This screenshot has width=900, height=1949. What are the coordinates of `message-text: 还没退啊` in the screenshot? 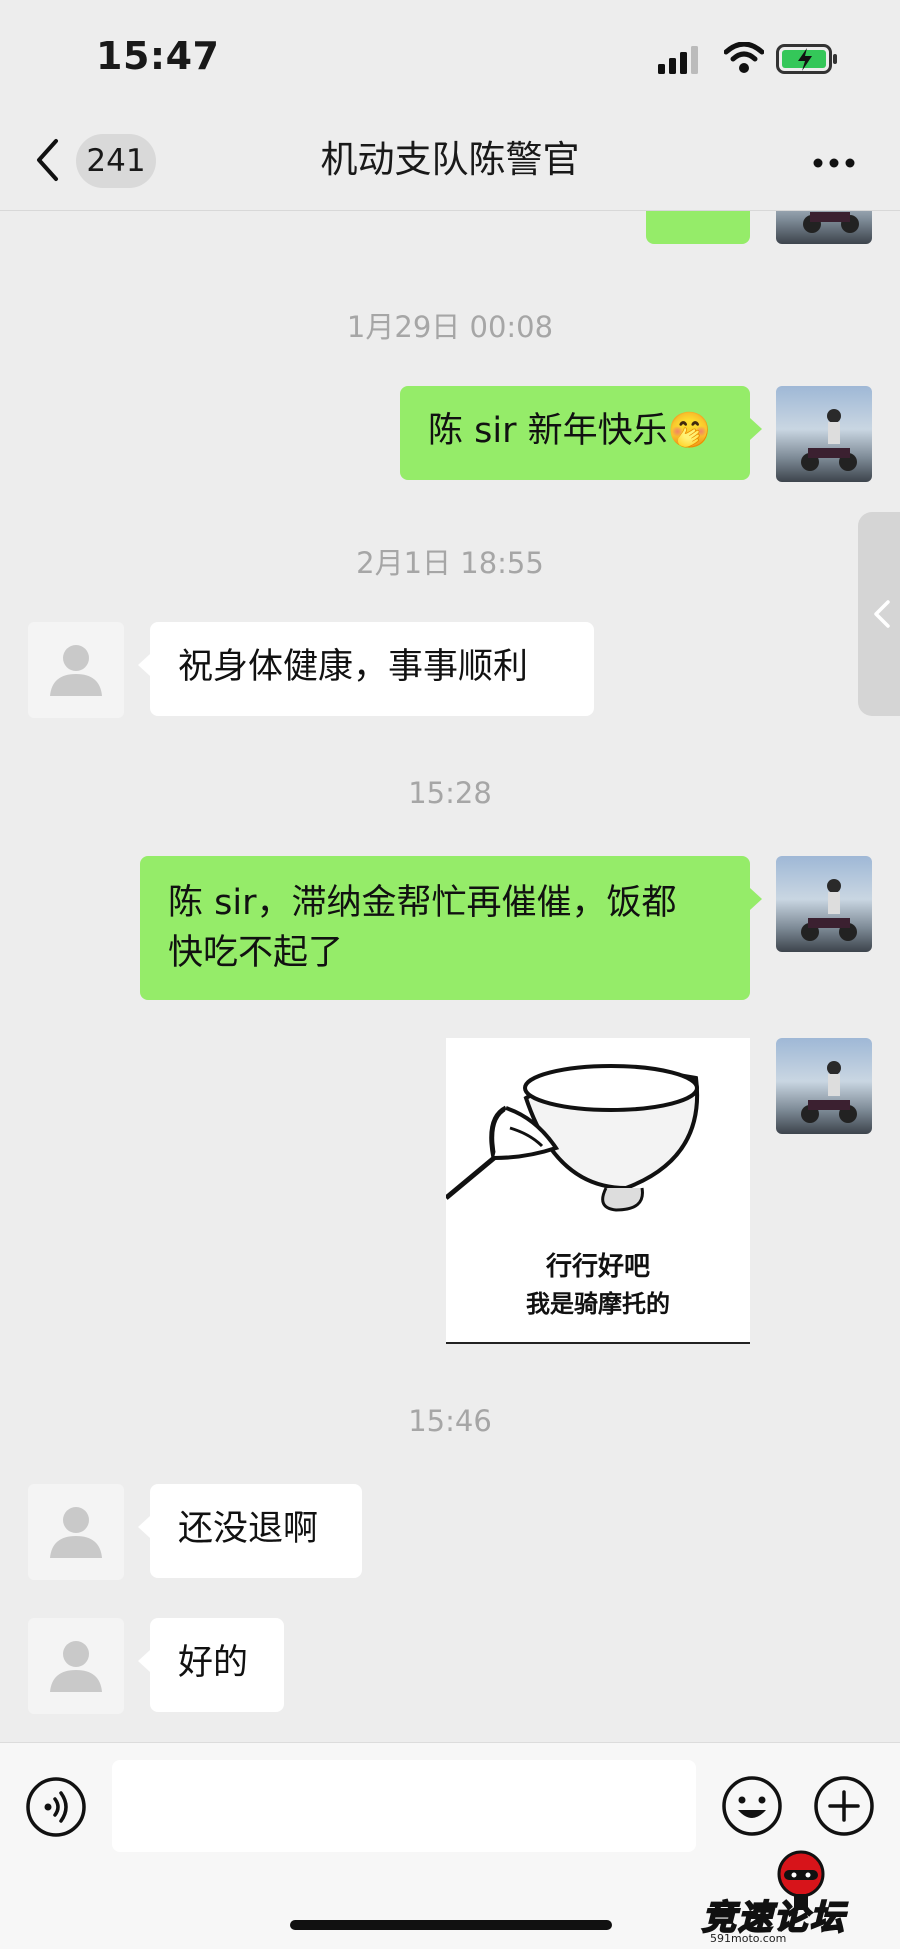 It's located at (248, 1529).